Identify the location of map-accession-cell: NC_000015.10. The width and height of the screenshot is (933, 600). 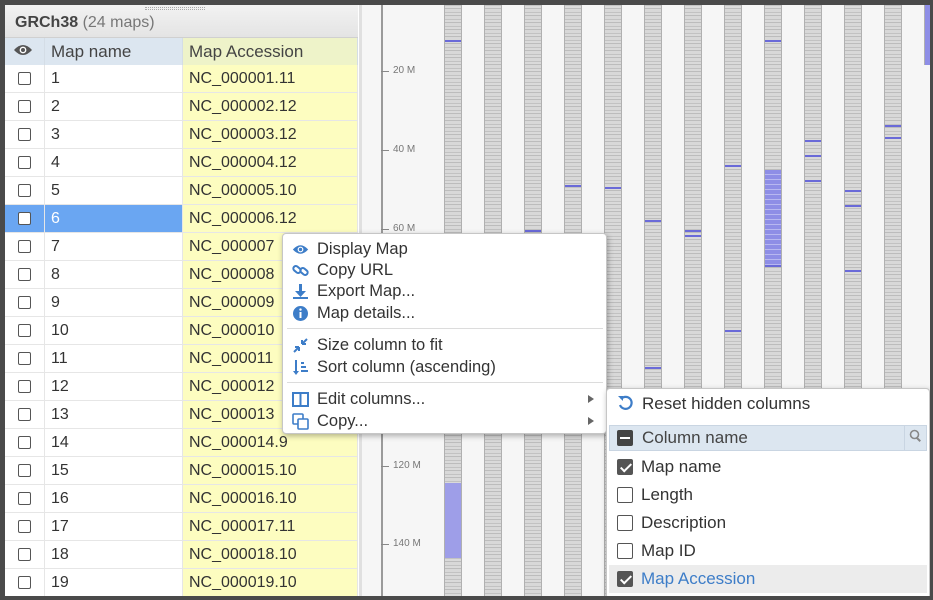
(270, 470).